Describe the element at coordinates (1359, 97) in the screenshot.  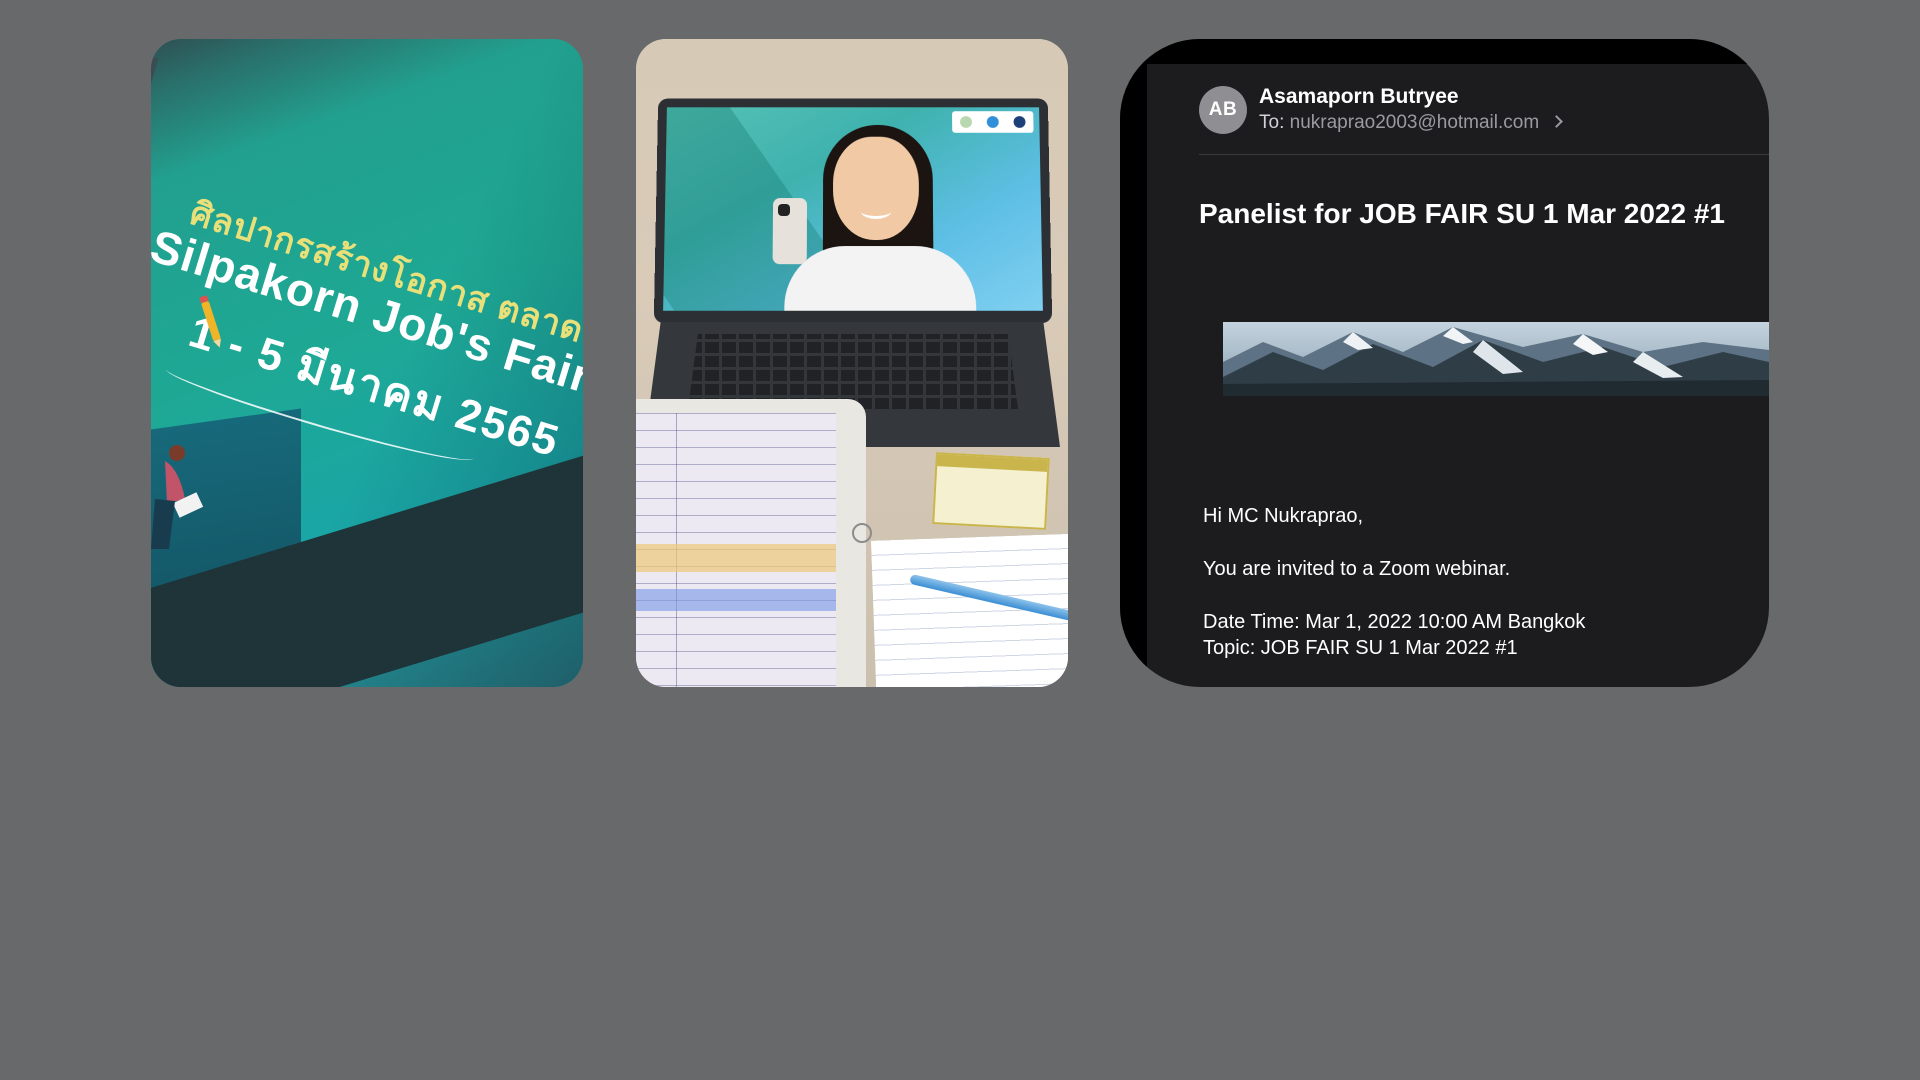
I see `sender-name: Asamaporn Butryee` at that location.